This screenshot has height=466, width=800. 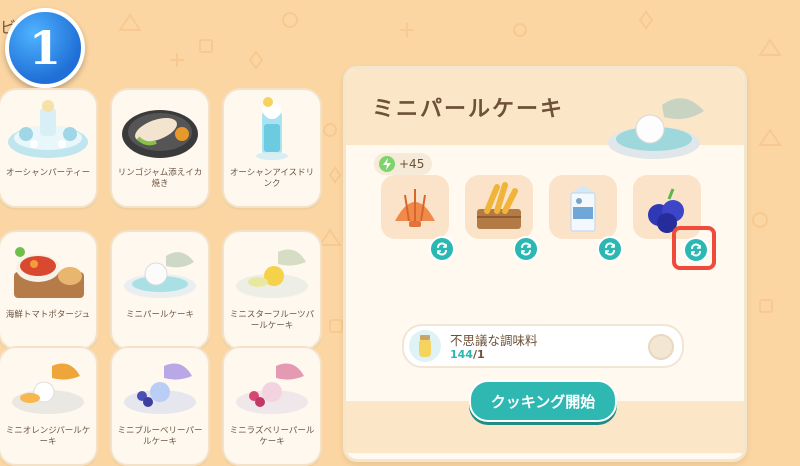 What do you see at coordinates (387, 164) in the screenshot?
I see `lightning-icon` at bounding box center [387, 164].